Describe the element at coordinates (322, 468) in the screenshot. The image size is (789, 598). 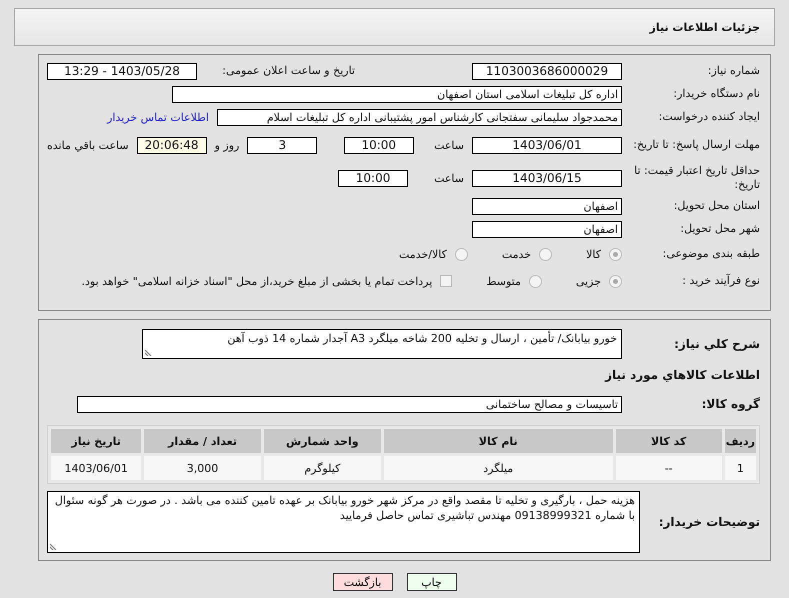
I see `table-cell: کیلوگرم` at that location.